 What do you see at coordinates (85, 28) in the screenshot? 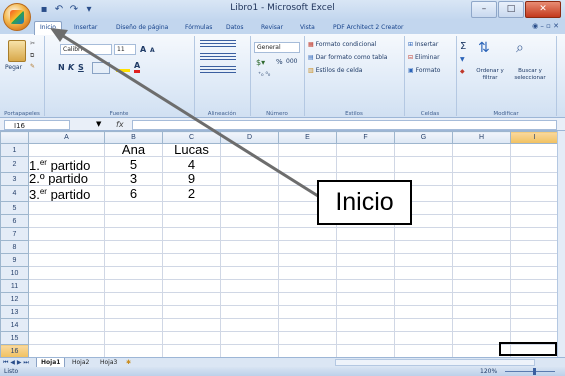
I see `tab-insertar: Insertar` at bounding box center [85, 28].